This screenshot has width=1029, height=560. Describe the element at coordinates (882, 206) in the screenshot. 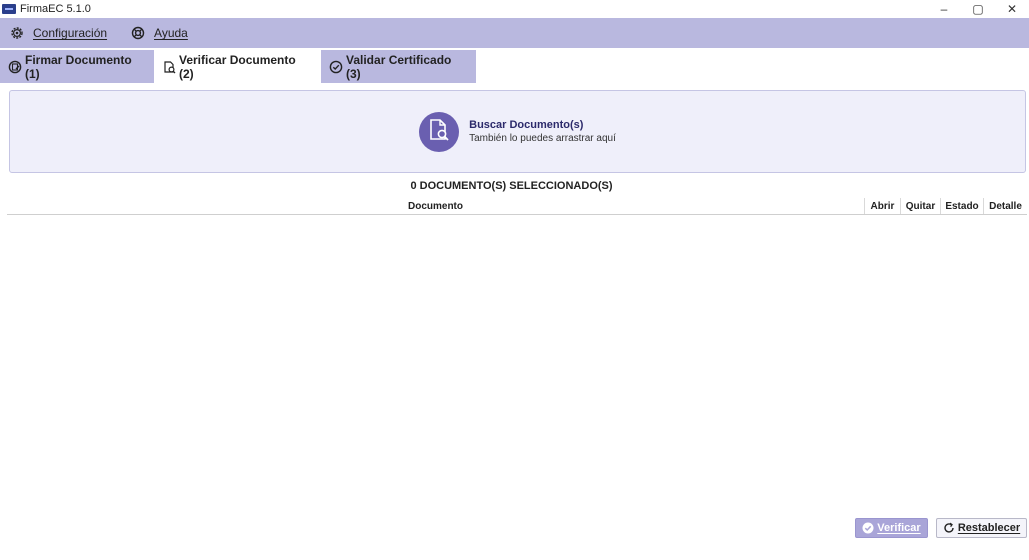

I see `column-abrir: Abrir` at that location.